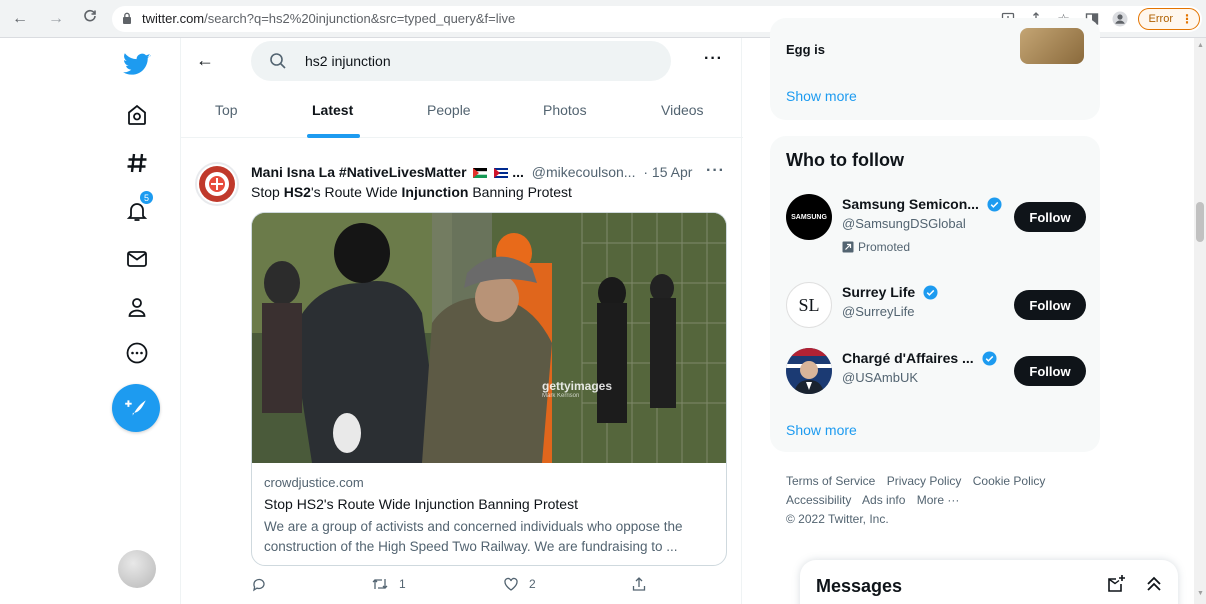 This screenshot has height=604, width=1206. I want to click on avatar, so click(809, 371).